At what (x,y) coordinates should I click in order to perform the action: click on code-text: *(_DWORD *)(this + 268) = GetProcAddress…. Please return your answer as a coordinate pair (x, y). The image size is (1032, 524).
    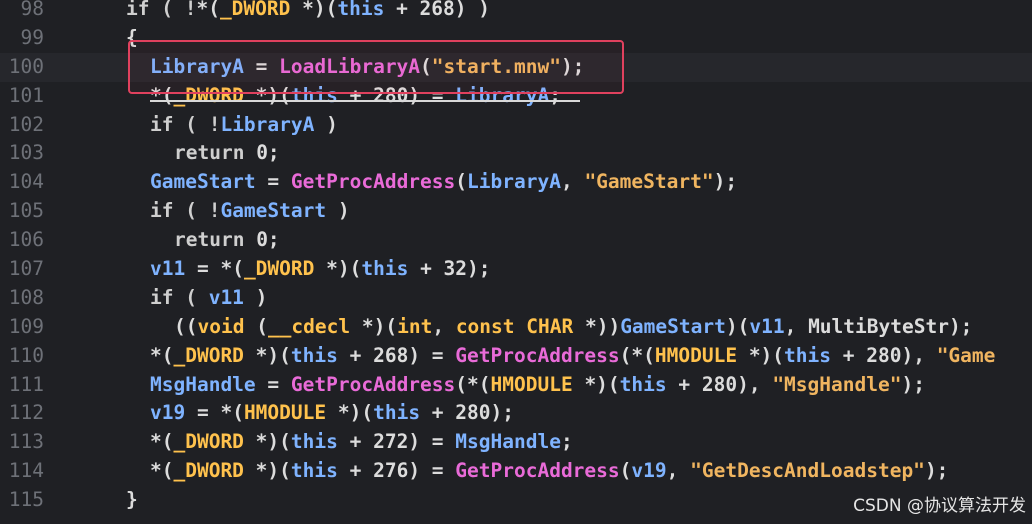
    Looking at the image, I should click on (572, 356).